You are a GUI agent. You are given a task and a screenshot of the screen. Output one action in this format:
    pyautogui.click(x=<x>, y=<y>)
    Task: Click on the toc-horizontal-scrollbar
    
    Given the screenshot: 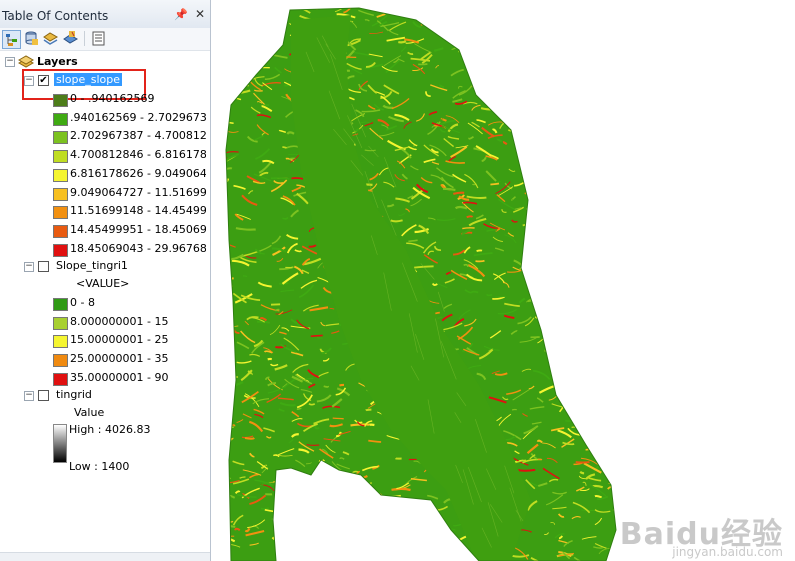 What is the action you would take?
    pyautogui.click(x=105, y=556)
    